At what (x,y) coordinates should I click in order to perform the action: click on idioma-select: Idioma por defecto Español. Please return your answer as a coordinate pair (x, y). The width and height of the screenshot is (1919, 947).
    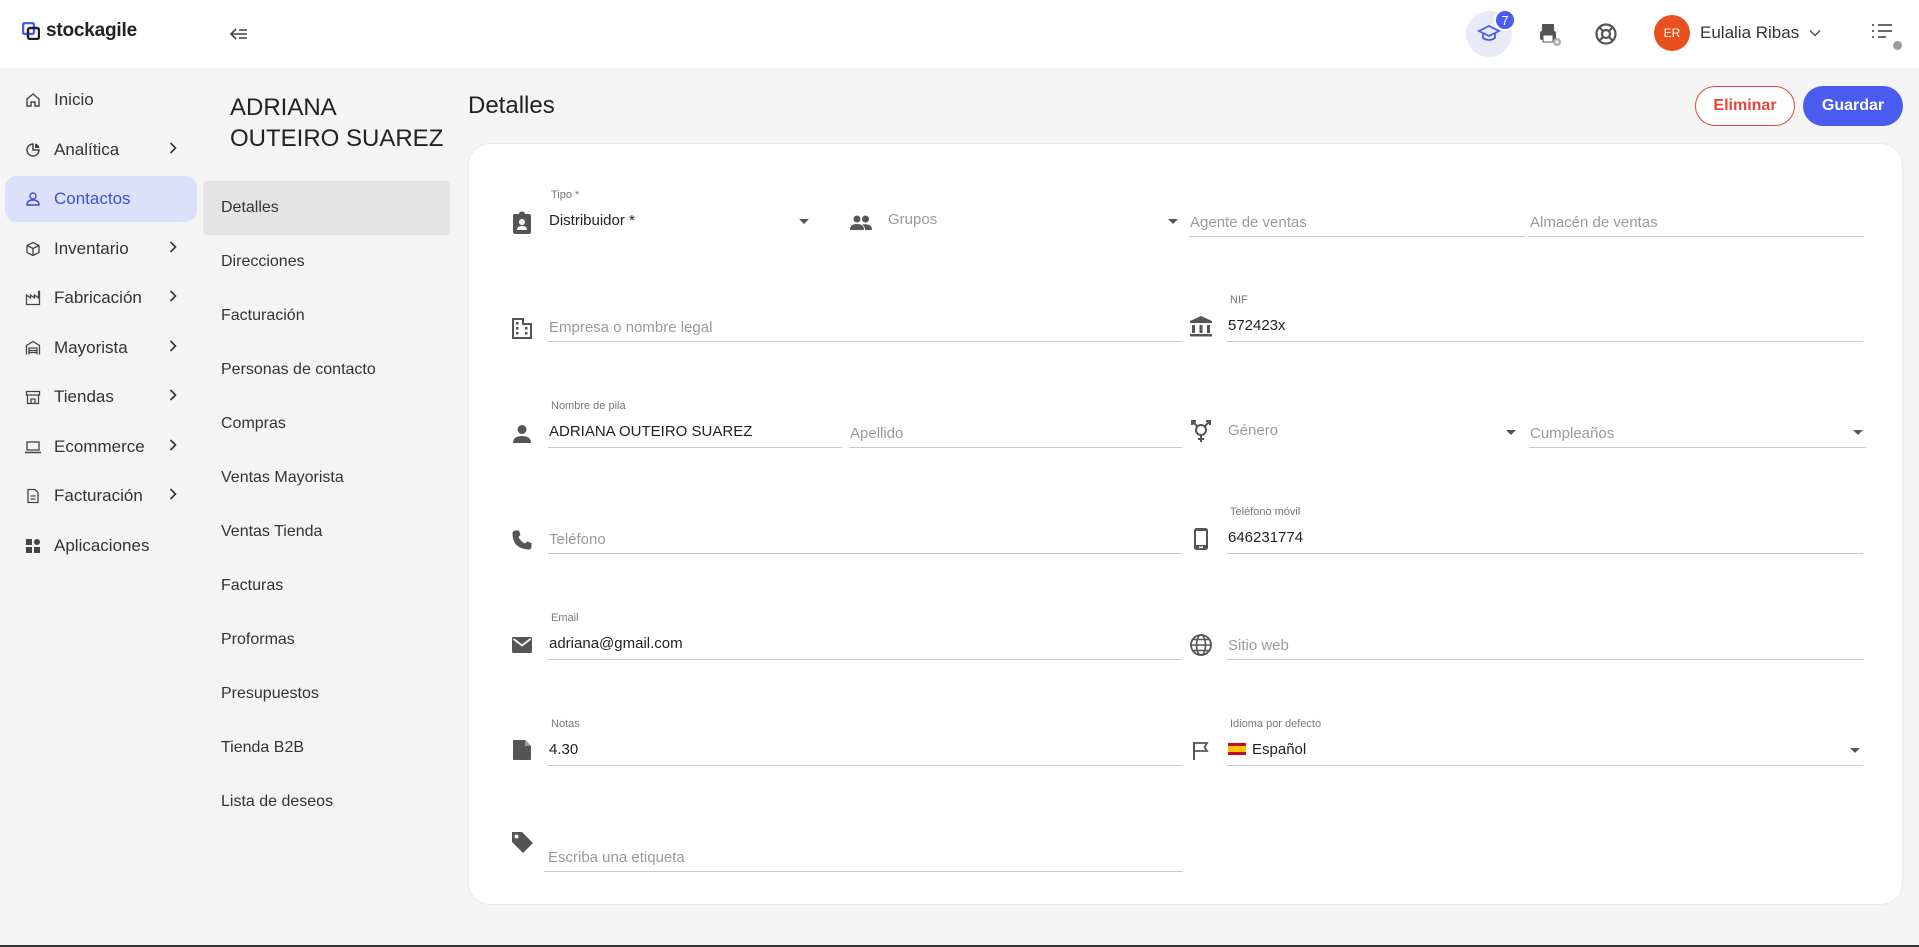
    Looking at the image, I should click on (1545, 742).